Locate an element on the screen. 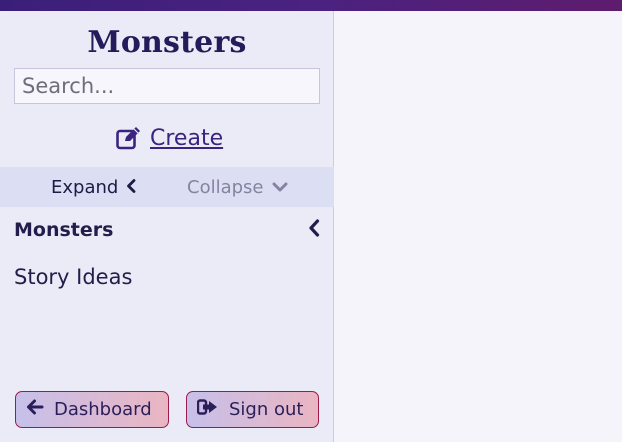 Image resolution: width=622 pixels, height=442 pixels. nav-item-label: Monsters is located at coordinates (64, 230).